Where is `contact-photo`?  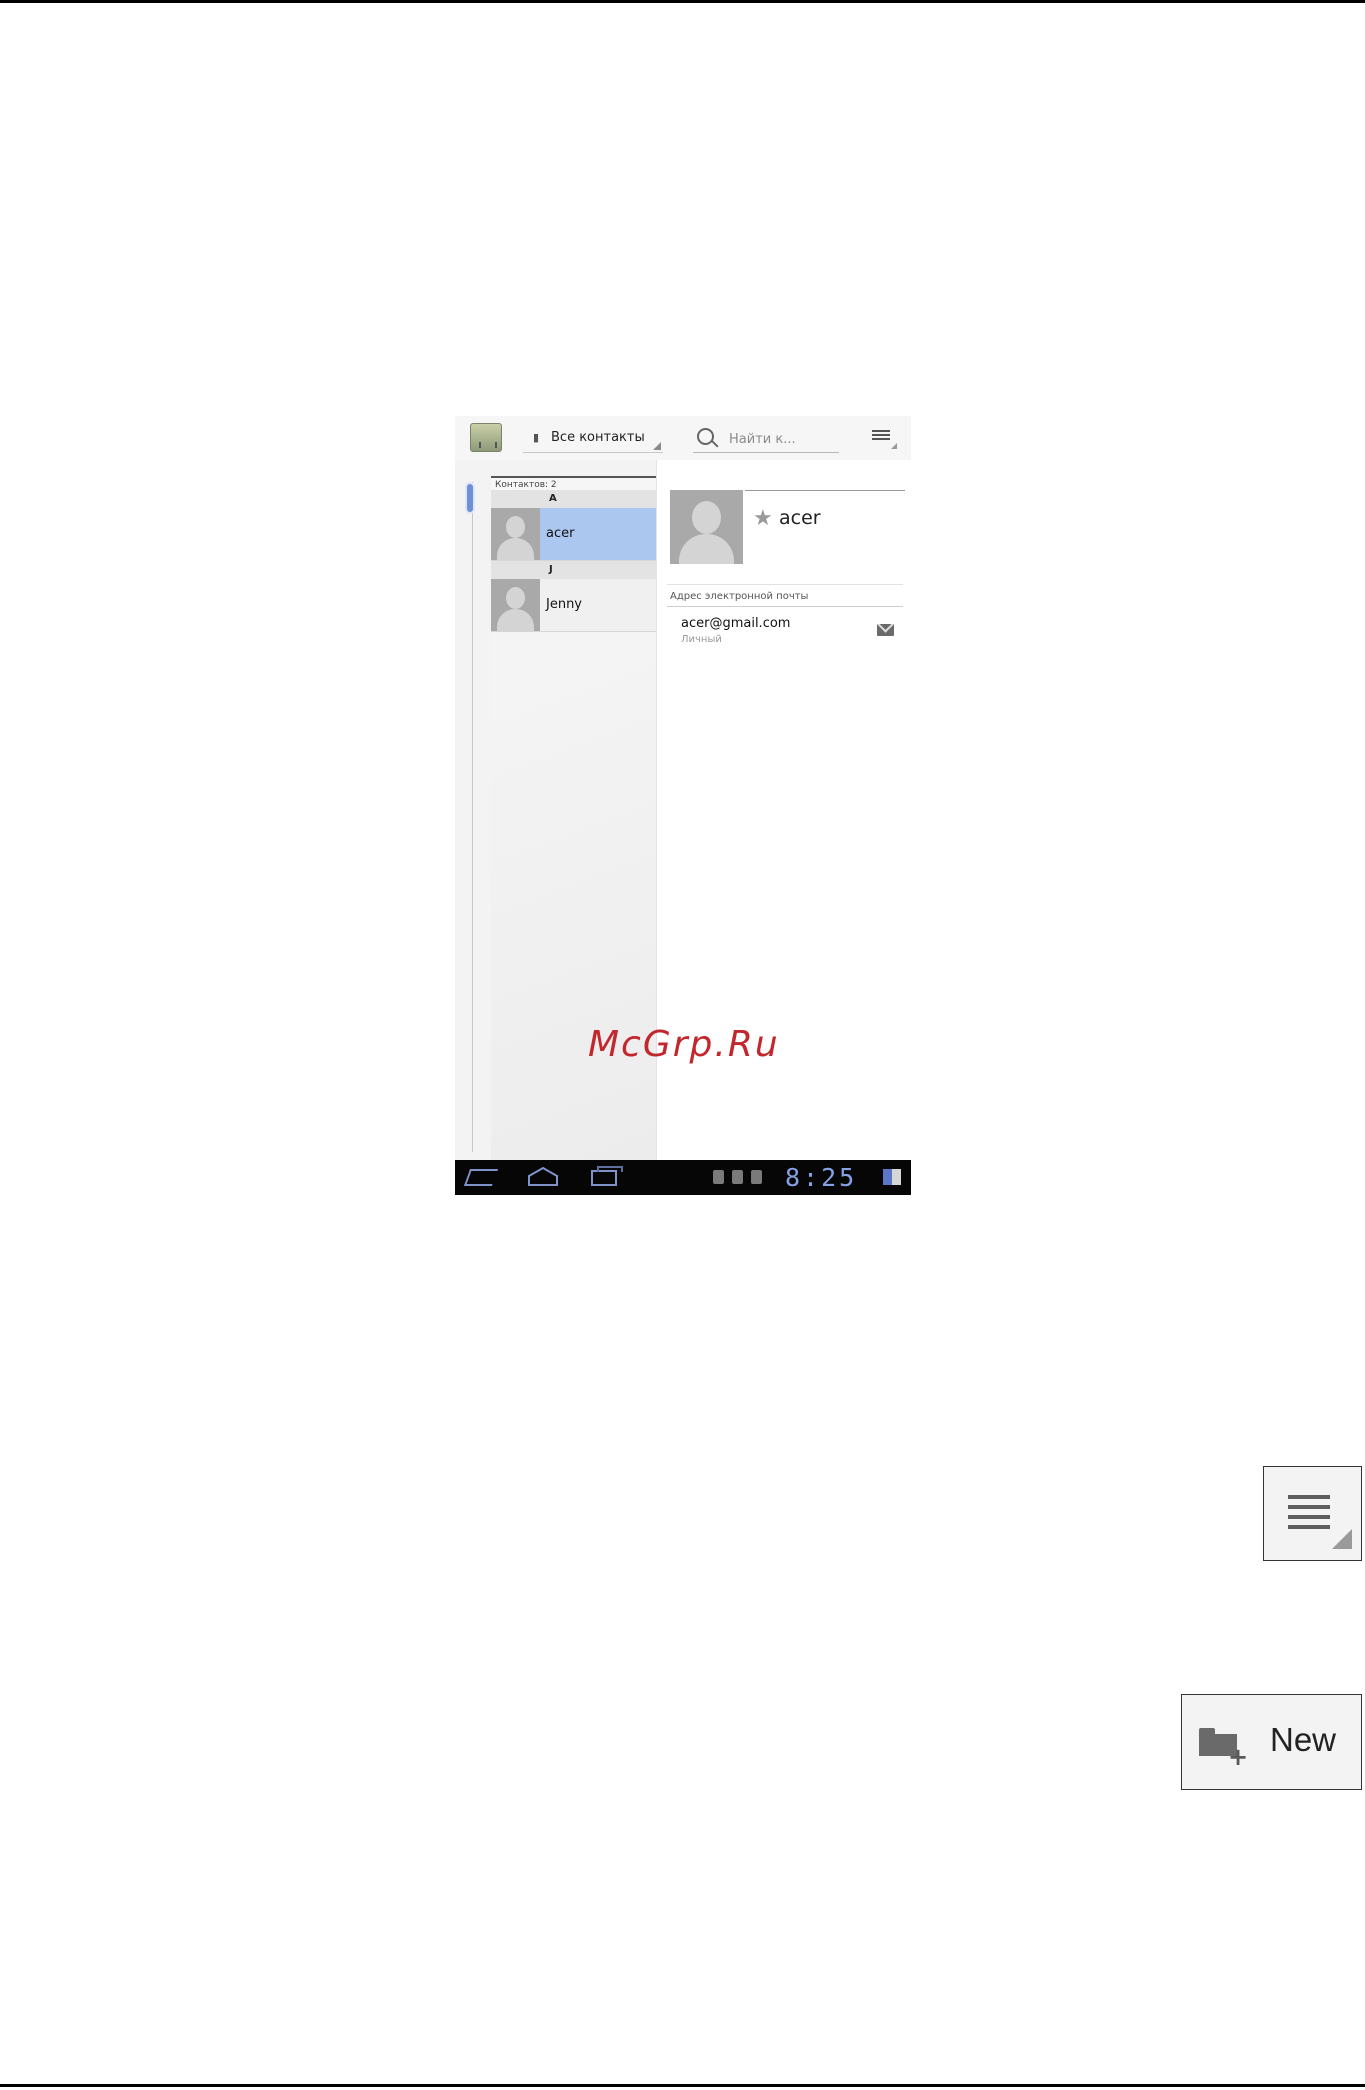
contact-photo is located at coordinates (706, 527).